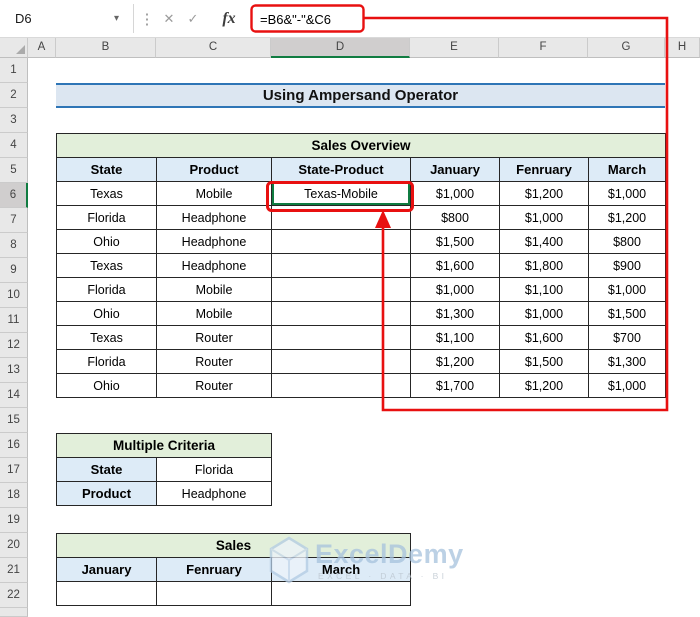 This screenshot has width=700, height=617. I want to click on cell-c9: Headphone, so click(214, 265).